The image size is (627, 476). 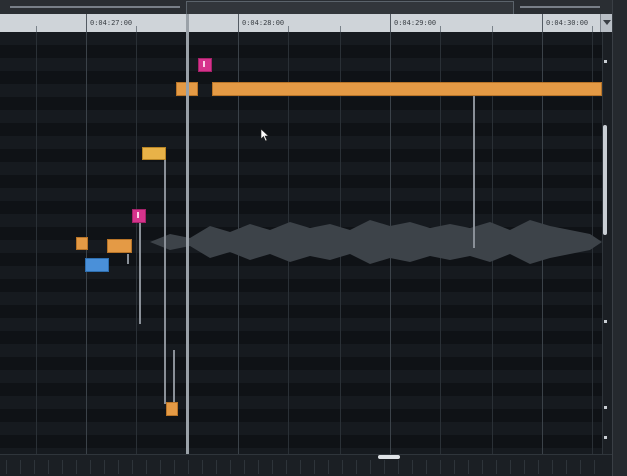 I want to click on ruler-label: 0:04:28:00, so click(x=263, y=23).